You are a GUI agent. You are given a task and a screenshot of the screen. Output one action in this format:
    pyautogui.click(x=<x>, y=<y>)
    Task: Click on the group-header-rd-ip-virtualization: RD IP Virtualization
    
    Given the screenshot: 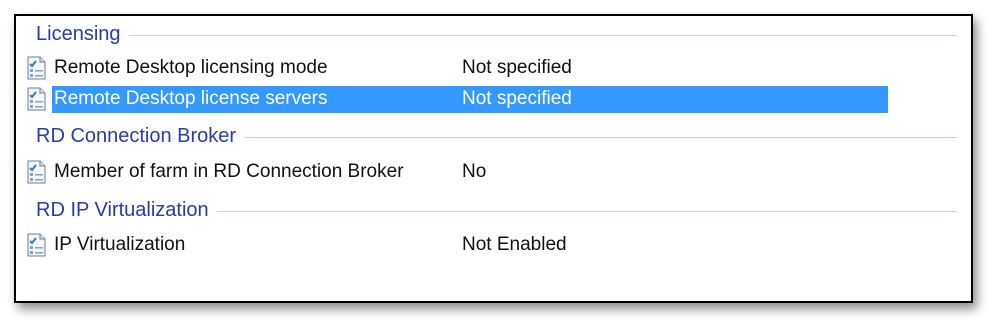 What is the action you would take?
    pyautogui.click(x=496, y=210)
    